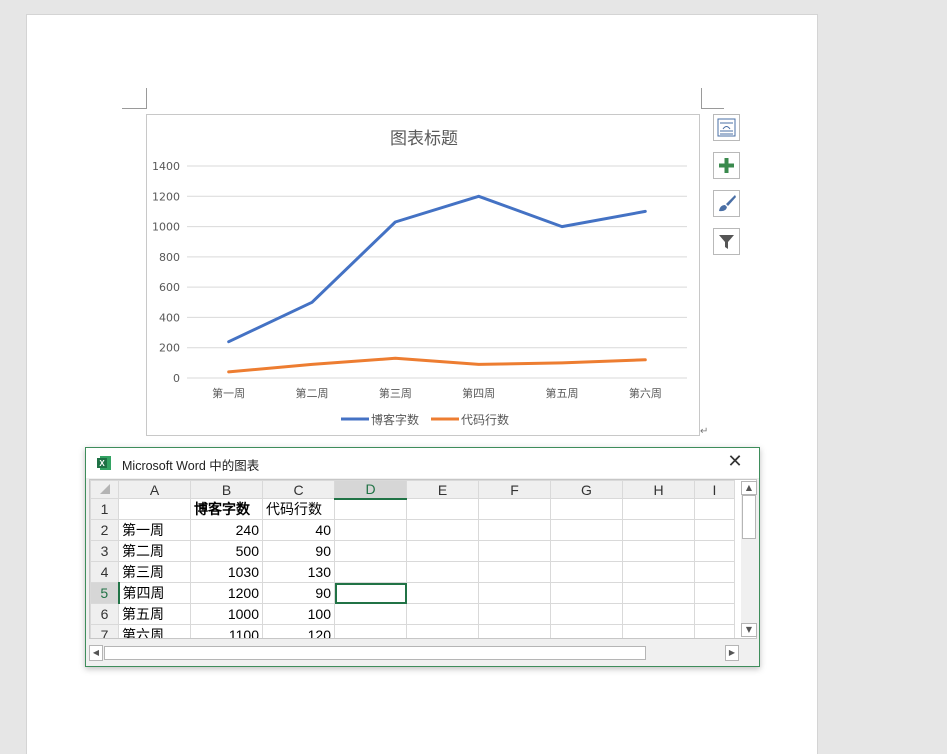 The width and height of the screenshot is (947, 754). What do you see at coordinates (587, 530) in the screenshot?
I see `cell-g2` at bounding box center [587, 530].